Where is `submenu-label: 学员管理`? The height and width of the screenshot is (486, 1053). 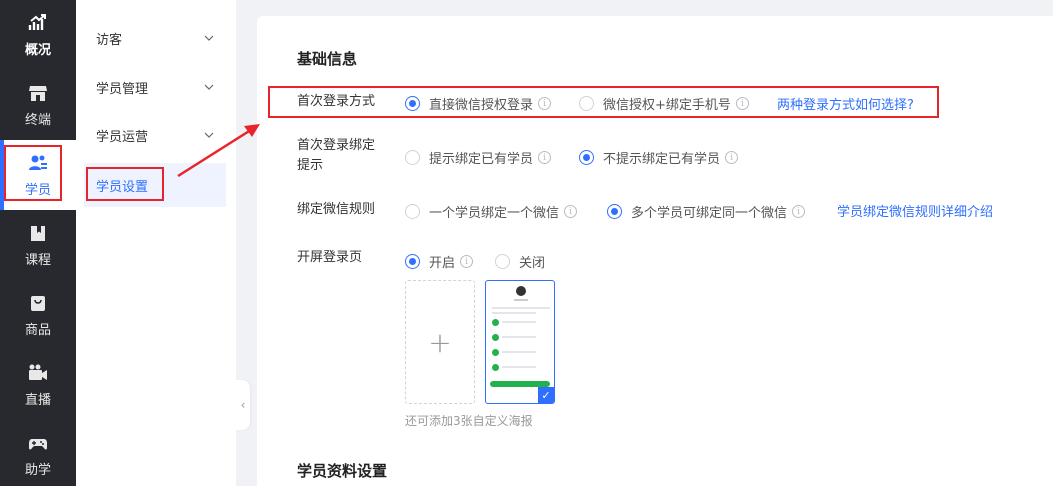
submenu-label: 学员管理 is located at coordinates (122, 89).